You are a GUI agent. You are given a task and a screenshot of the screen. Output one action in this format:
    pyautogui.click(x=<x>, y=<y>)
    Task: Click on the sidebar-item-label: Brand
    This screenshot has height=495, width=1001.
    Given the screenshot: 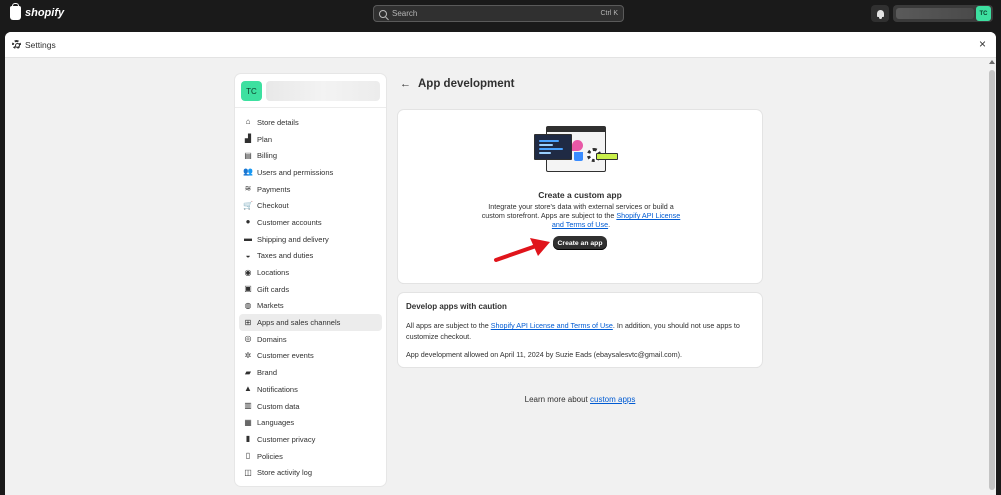 What is the action you would take?
    pyautogui.click(x=267, y=373)
    